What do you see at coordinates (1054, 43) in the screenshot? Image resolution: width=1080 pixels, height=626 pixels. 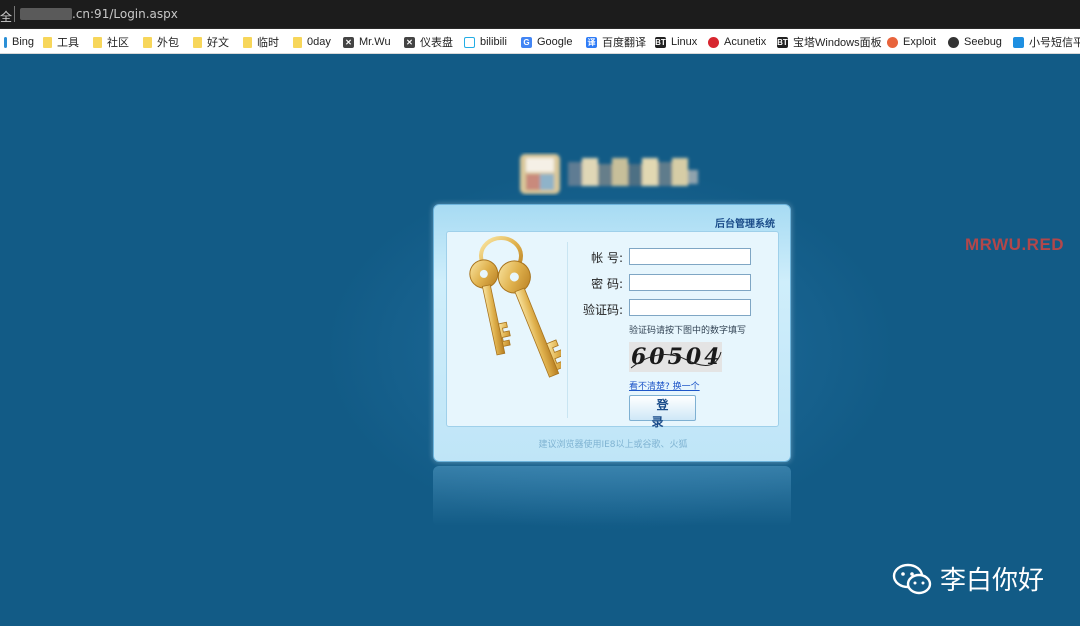 I see `bookmark-label: 小号短信平台` at bounding box center [1054, 43].